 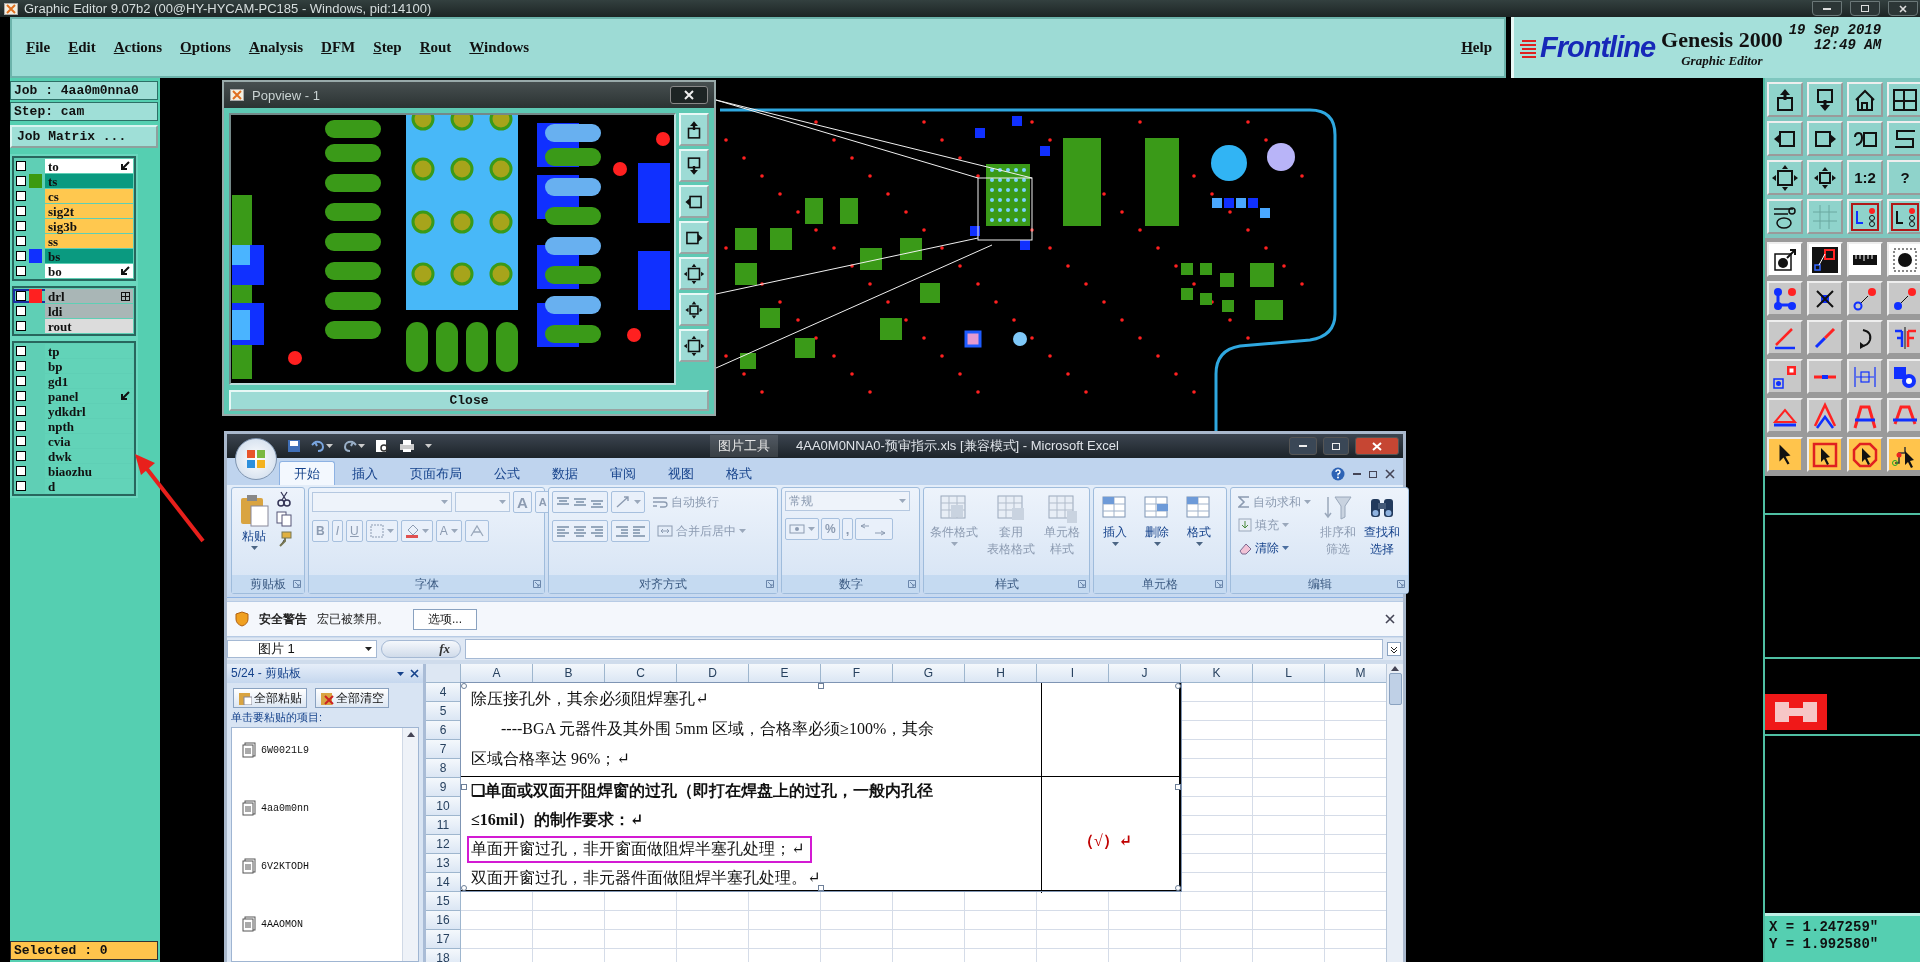 I want to click on layer-name: rout, so click(x=89, y=326).